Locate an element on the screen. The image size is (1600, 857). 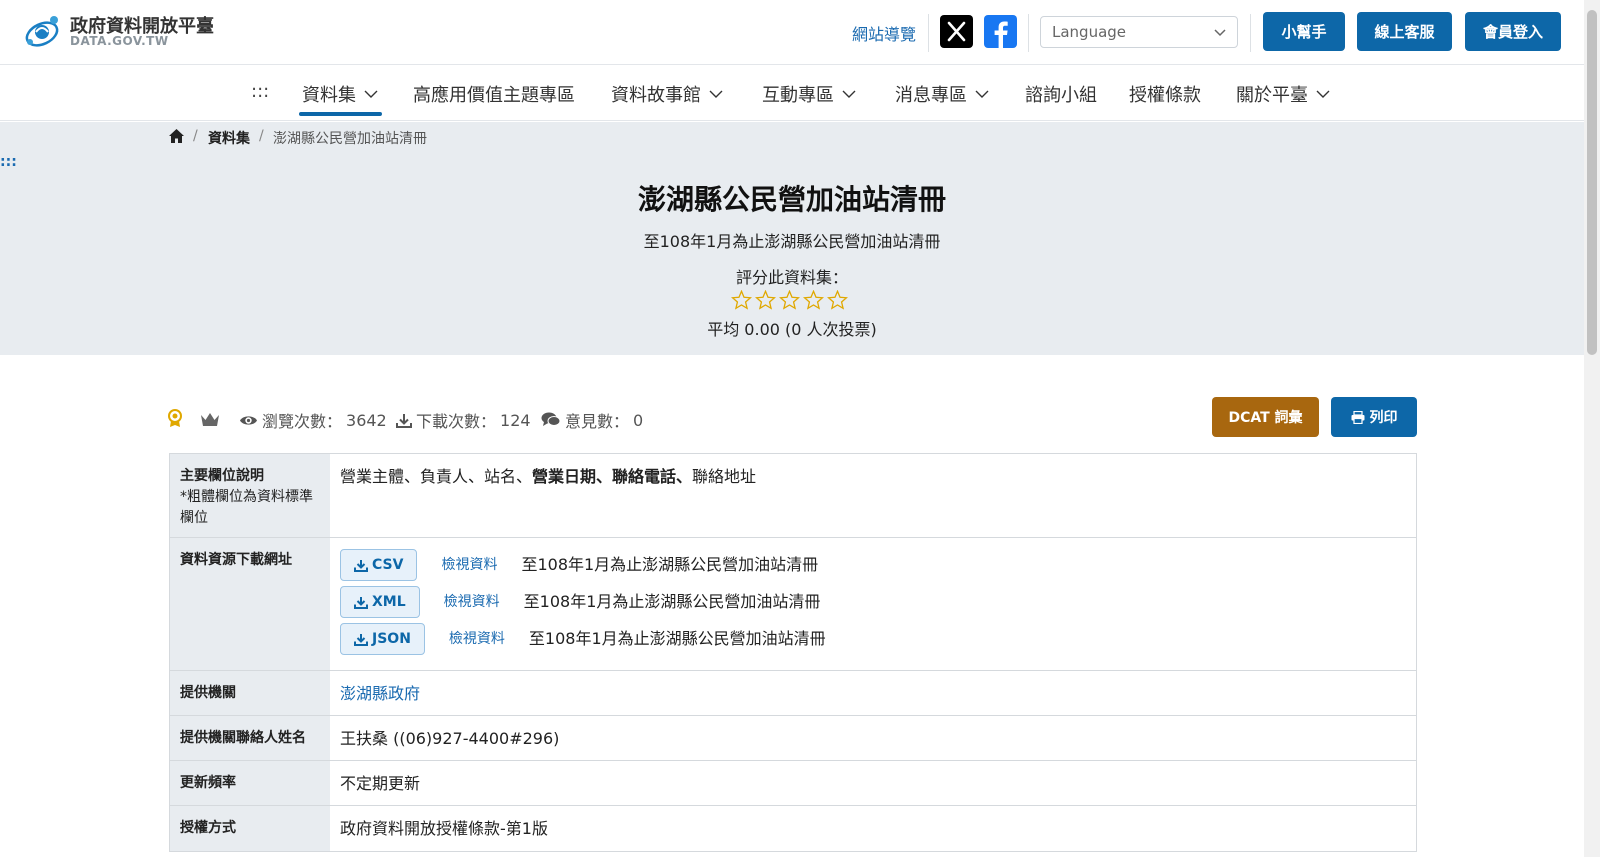
award-icon is located at coordinates (175, 418).